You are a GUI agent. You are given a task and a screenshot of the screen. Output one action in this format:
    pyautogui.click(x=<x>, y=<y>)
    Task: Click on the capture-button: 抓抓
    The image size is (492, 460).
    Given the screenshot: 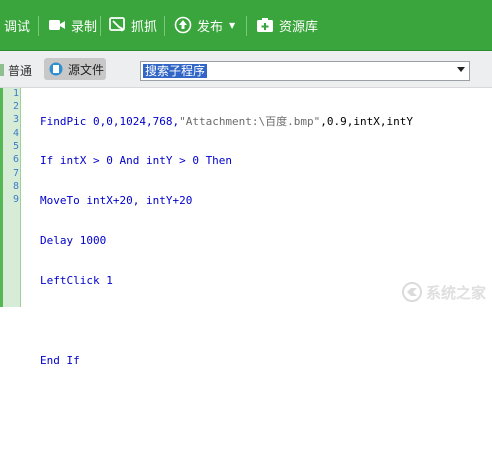 What is the action you would take?
    pyautogui.click(x=132, y=25)
    